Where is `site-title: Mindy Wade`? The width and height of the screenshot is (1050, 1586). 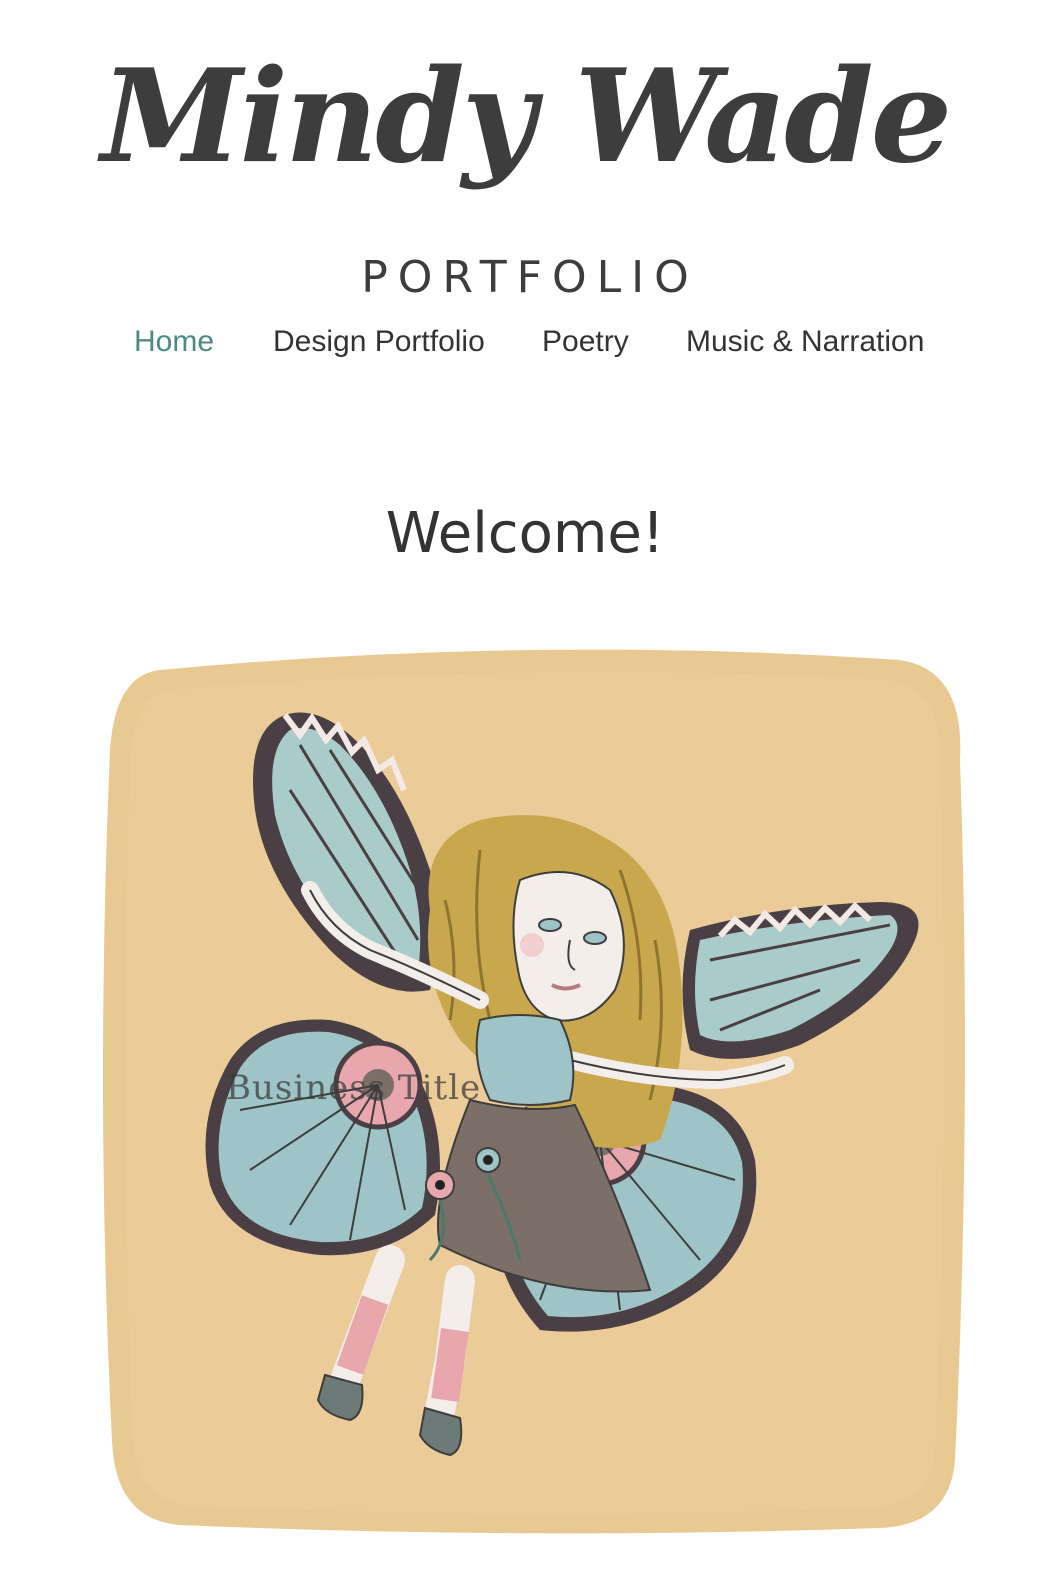 site-title: Mindy Wade is located at coordinates (525, 117).